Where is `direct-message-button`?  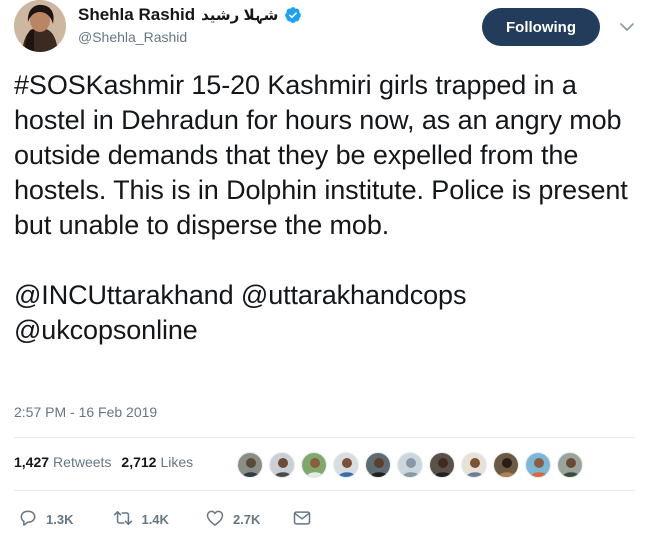 direct-message-button is located at coordinates (302, 519).